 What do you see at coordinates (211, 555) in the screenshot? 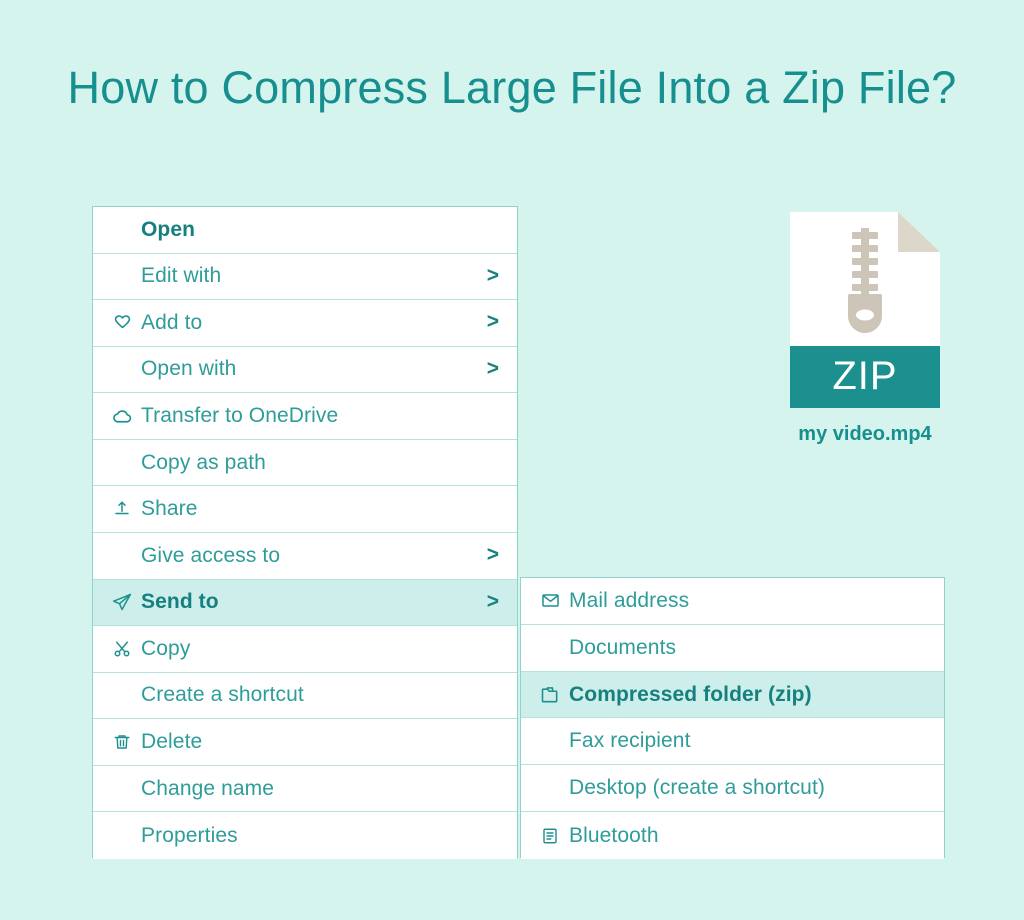
I see `menu-item-label: Give access to` at bounding box center [211, 555].